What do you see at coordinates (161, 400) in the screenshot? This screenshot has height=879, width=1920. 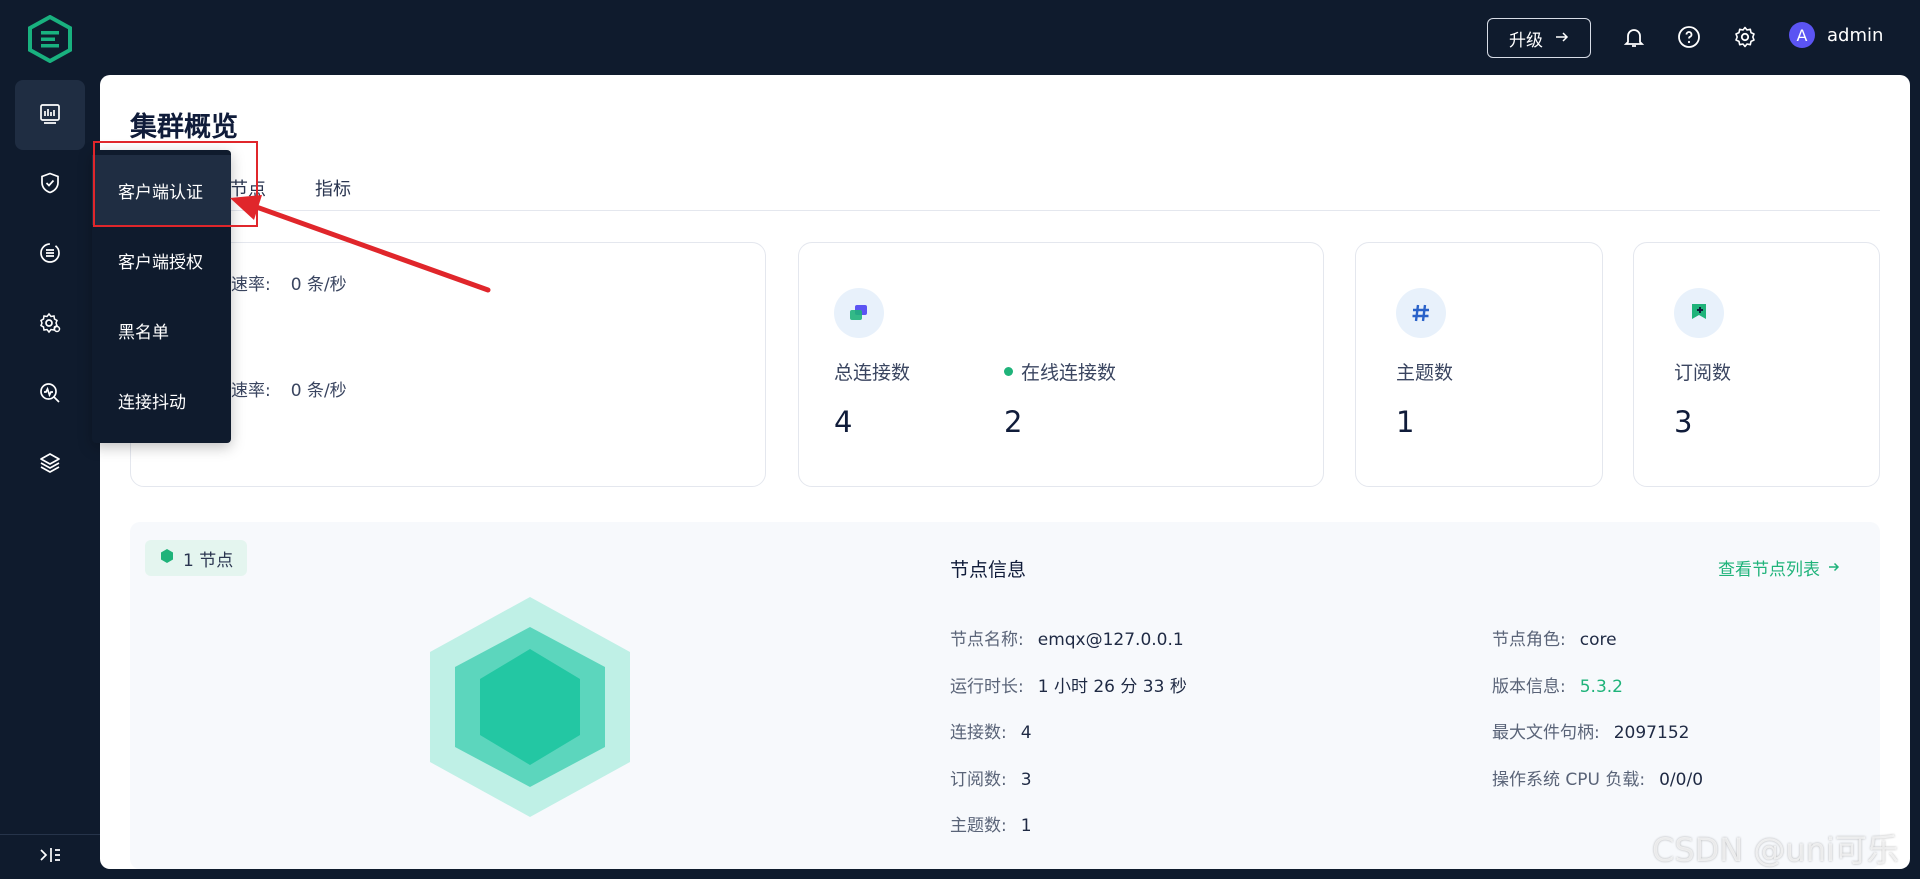 I see `menu-item-flapping-detect: 连接抖动` at bounding box center [161, 400].